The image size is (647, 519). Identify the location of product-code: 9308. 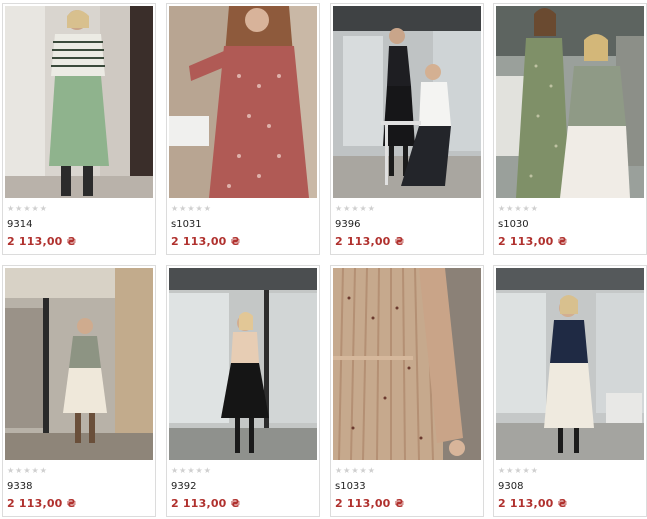
(510, 486).